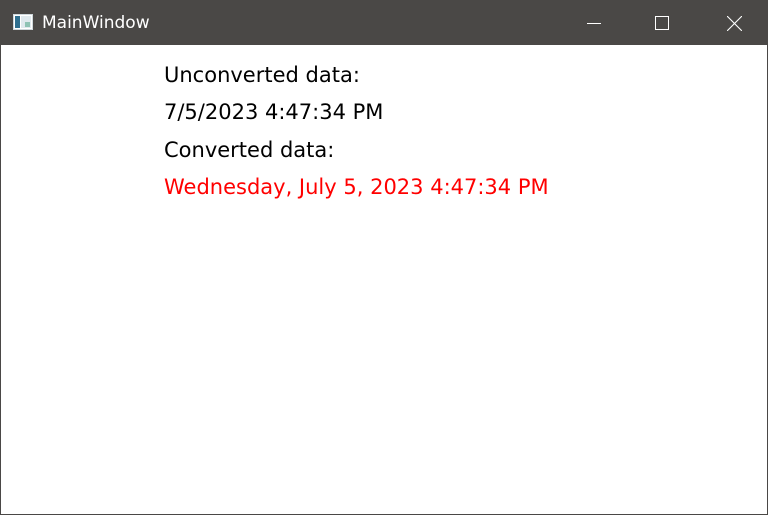 Image resolution: width=768 pixels, height=515 pixels. I want to click on minimize-icon, so click(594, 23).